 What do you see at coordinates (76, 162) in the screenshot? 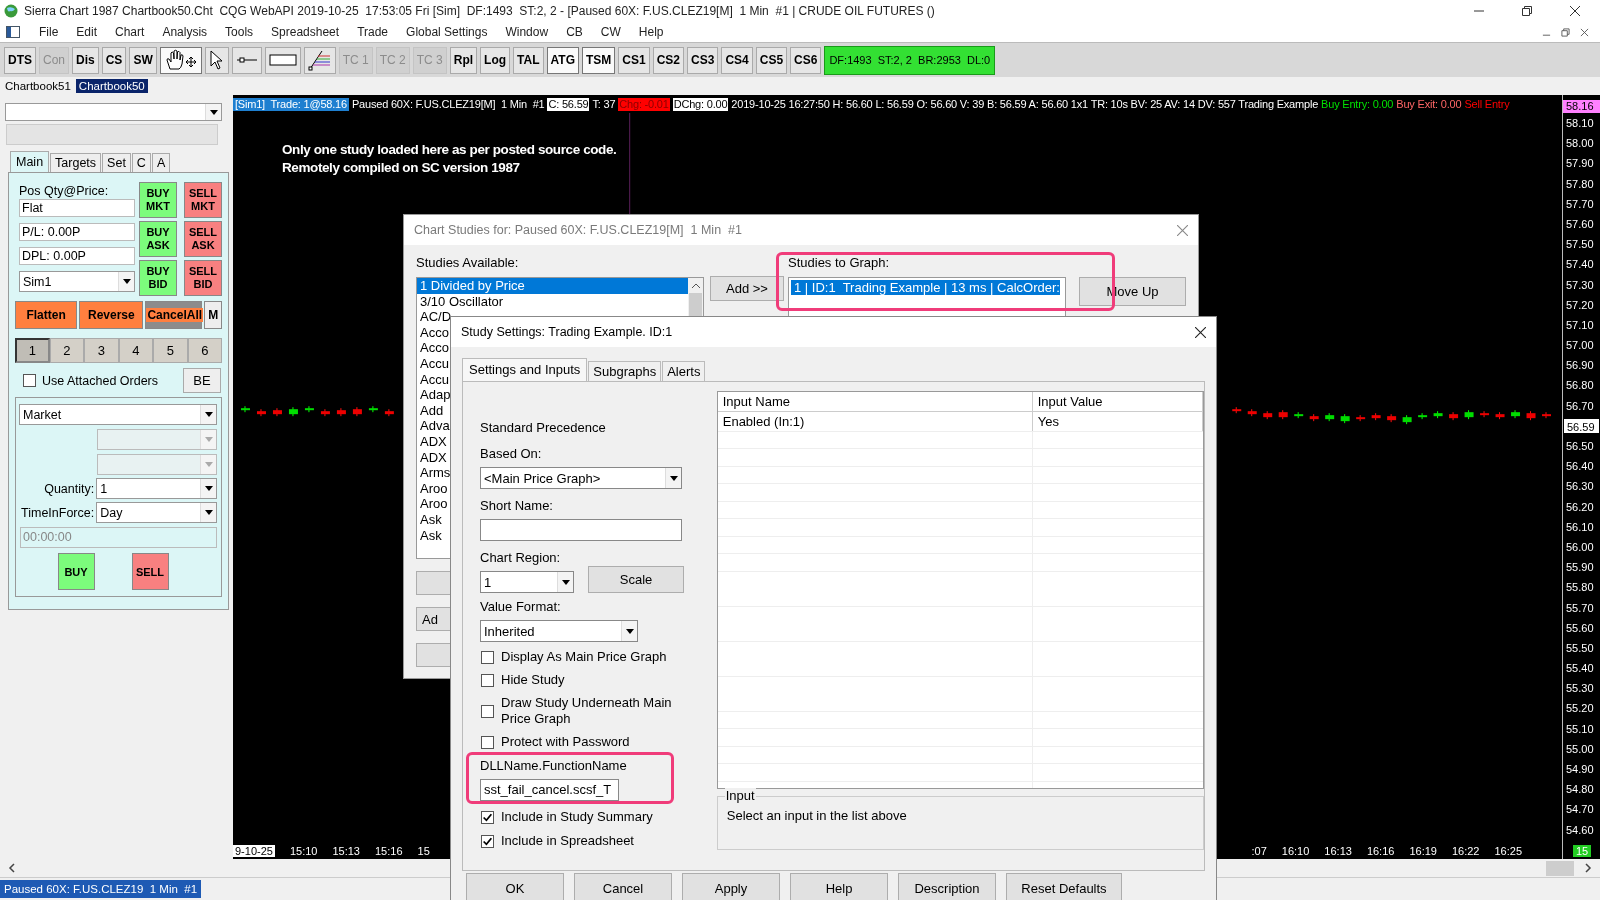
I see `panel-tab: Targets` at bounding box center [76, 162].